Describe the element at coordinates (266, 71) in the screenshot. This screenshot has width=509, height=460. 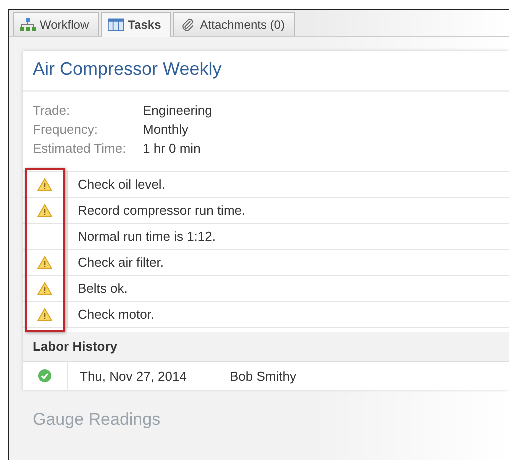
I see `card-title: Air Compressor Weekly` at that location.